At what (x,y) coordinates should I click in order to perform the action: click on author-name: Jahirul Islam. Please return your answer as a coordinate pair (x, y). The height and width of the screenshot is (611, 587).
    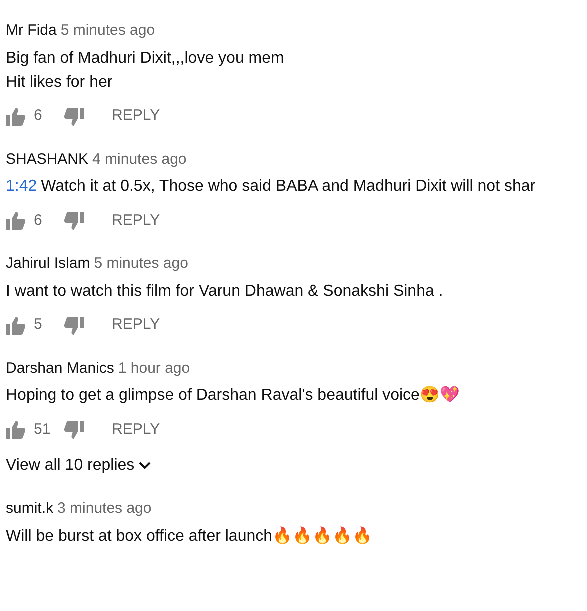
    Looking at the image, I should click on (48, 264).